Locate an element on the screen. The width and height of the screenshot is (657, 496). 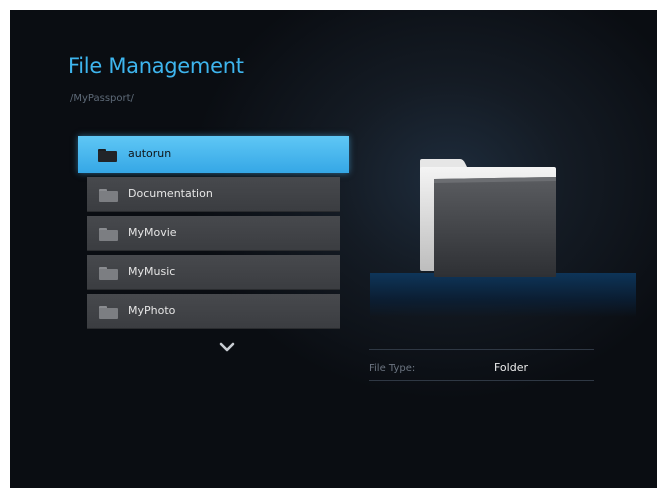
page-title: File Management is located at coordinates (156, 66).